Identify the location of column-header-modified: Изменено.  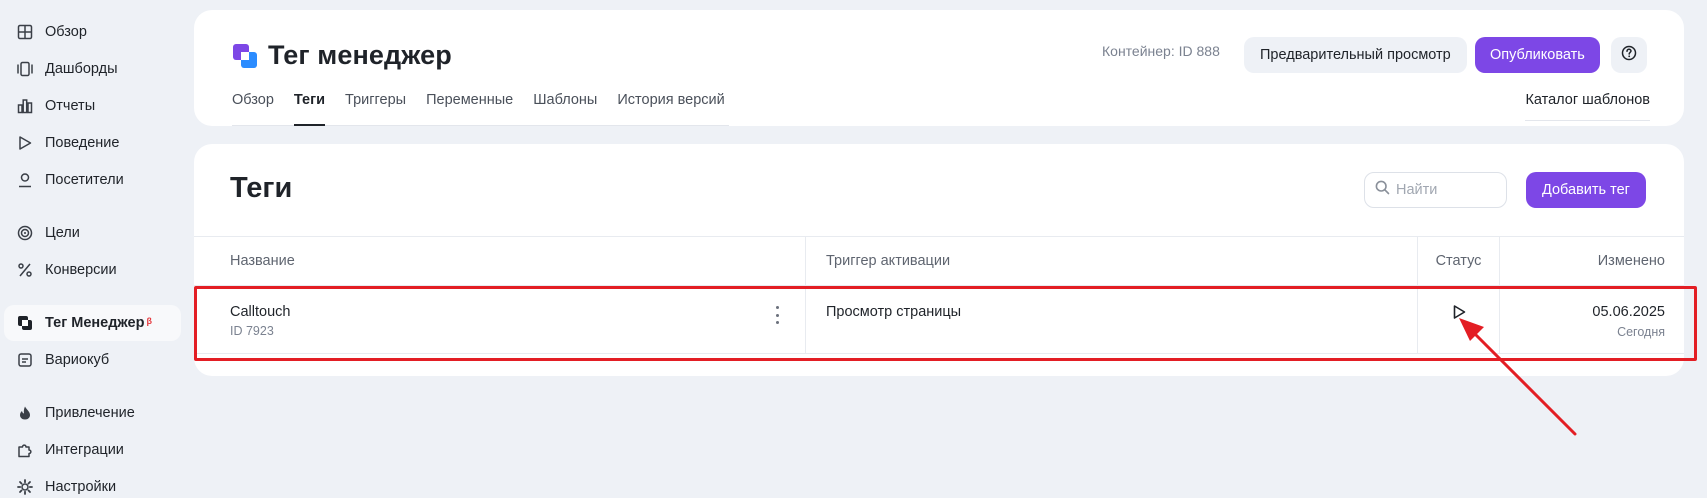
(1592, 261).